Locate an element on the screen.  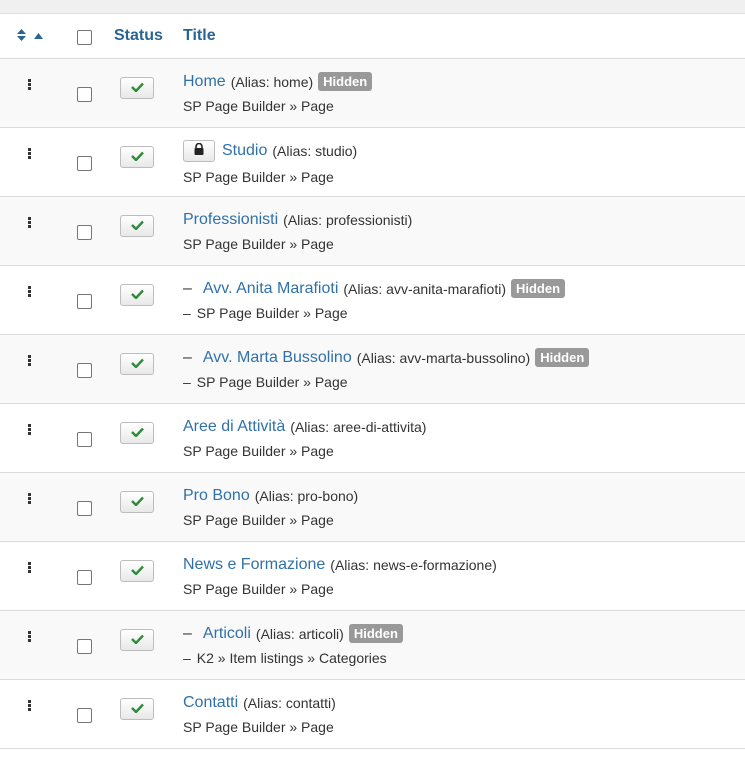
item-title-line: Professionisti (Alias: professionisti) is located at coordinates (464, 220).